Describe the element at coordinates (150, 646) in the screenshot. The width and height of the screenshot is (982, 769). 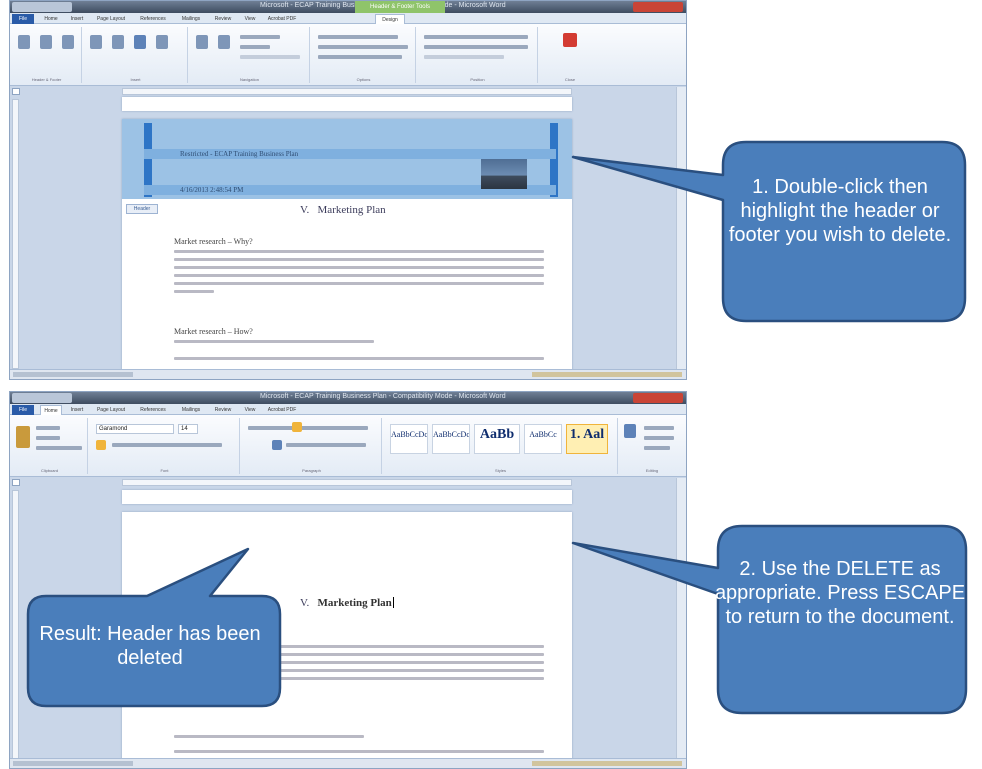
I see `callout-result-text: Result: Header has been deleted` at that location.